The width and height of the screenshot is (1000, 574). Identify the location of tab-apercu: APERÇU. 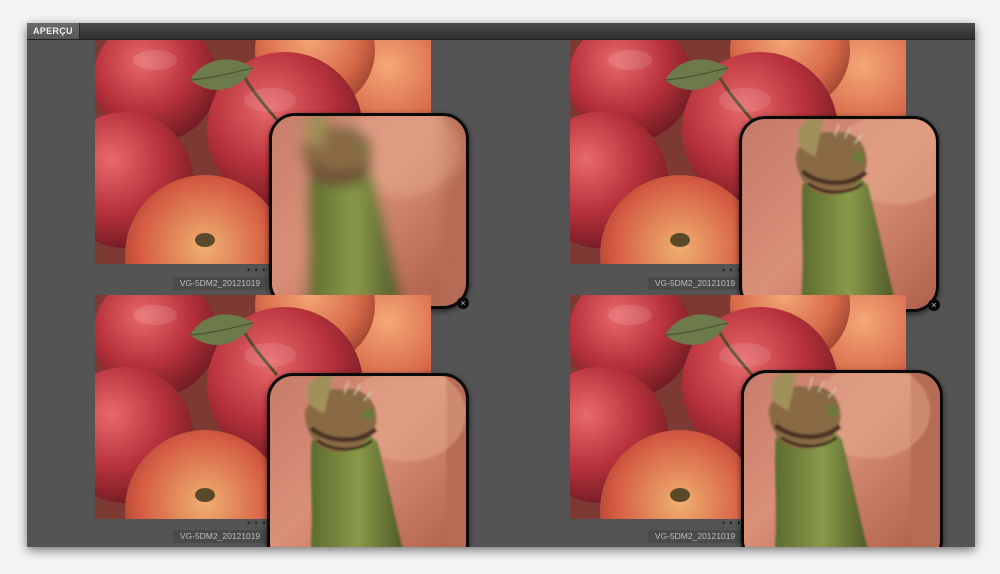
(53, 31).